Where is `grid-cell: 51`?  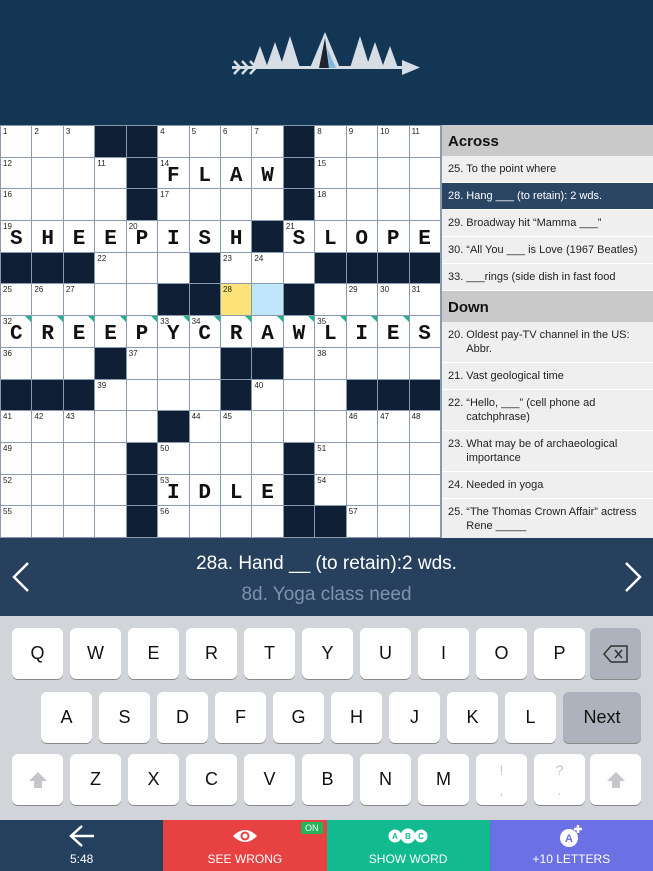
grid-cell: 51 is located at coordinates (330, 458).